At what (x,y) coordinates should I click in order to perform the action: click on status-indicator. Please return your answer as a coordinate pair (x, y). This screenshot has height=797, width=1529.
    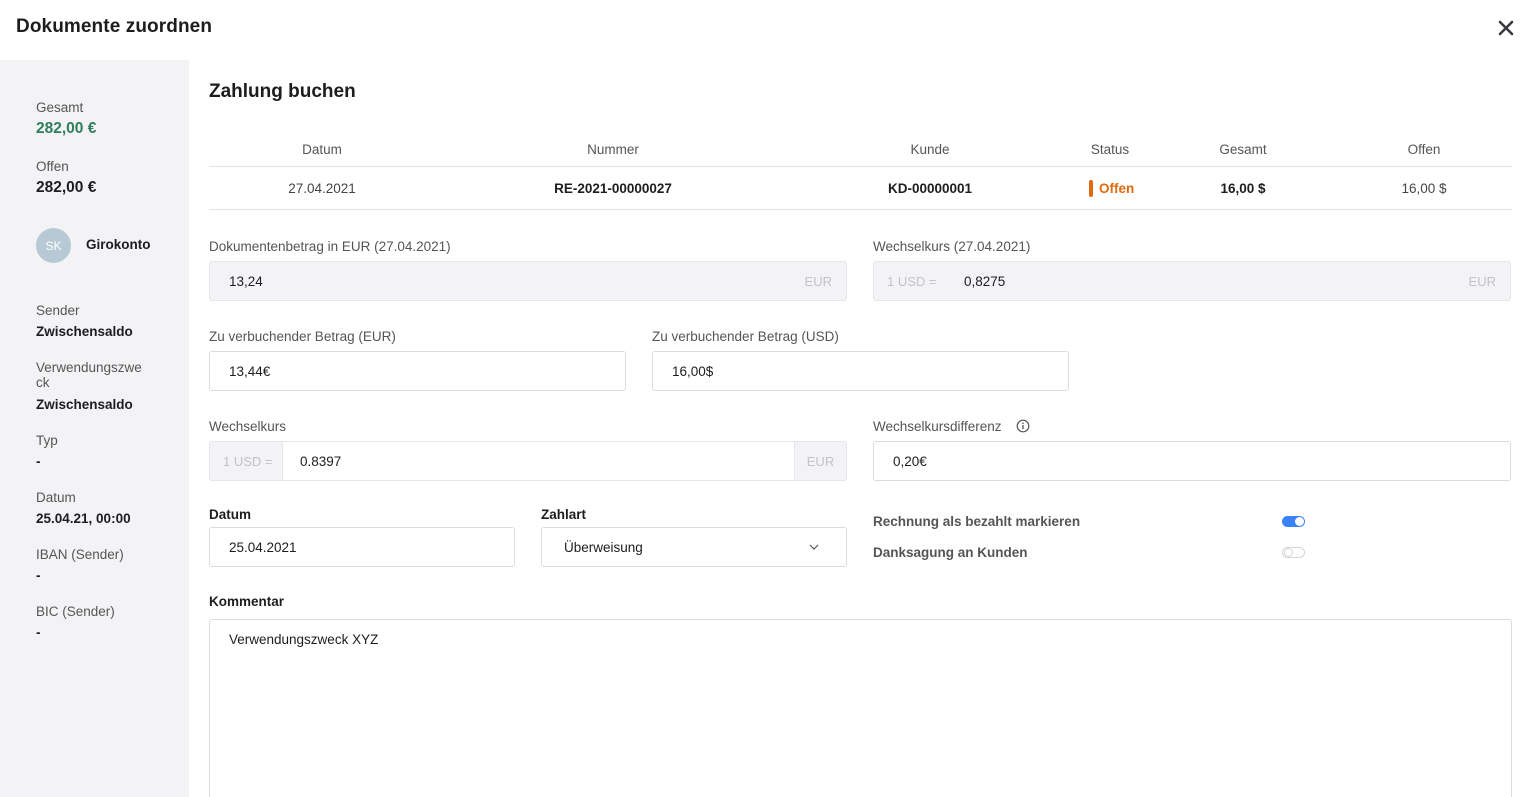
    Looking at the image, I should click on (1091, 188).